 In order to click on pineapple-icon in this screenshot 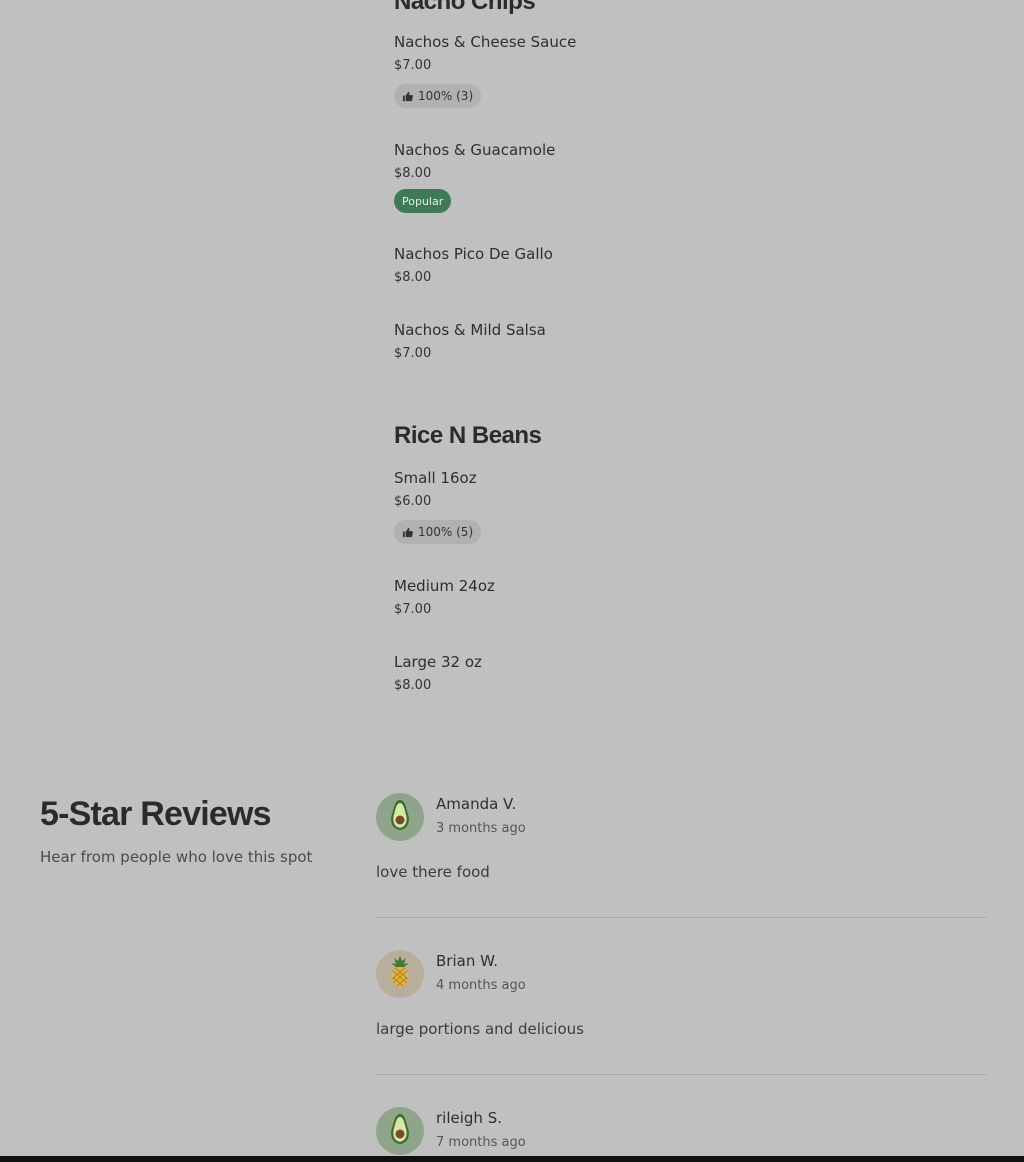, I will do `click(400, 974)`.